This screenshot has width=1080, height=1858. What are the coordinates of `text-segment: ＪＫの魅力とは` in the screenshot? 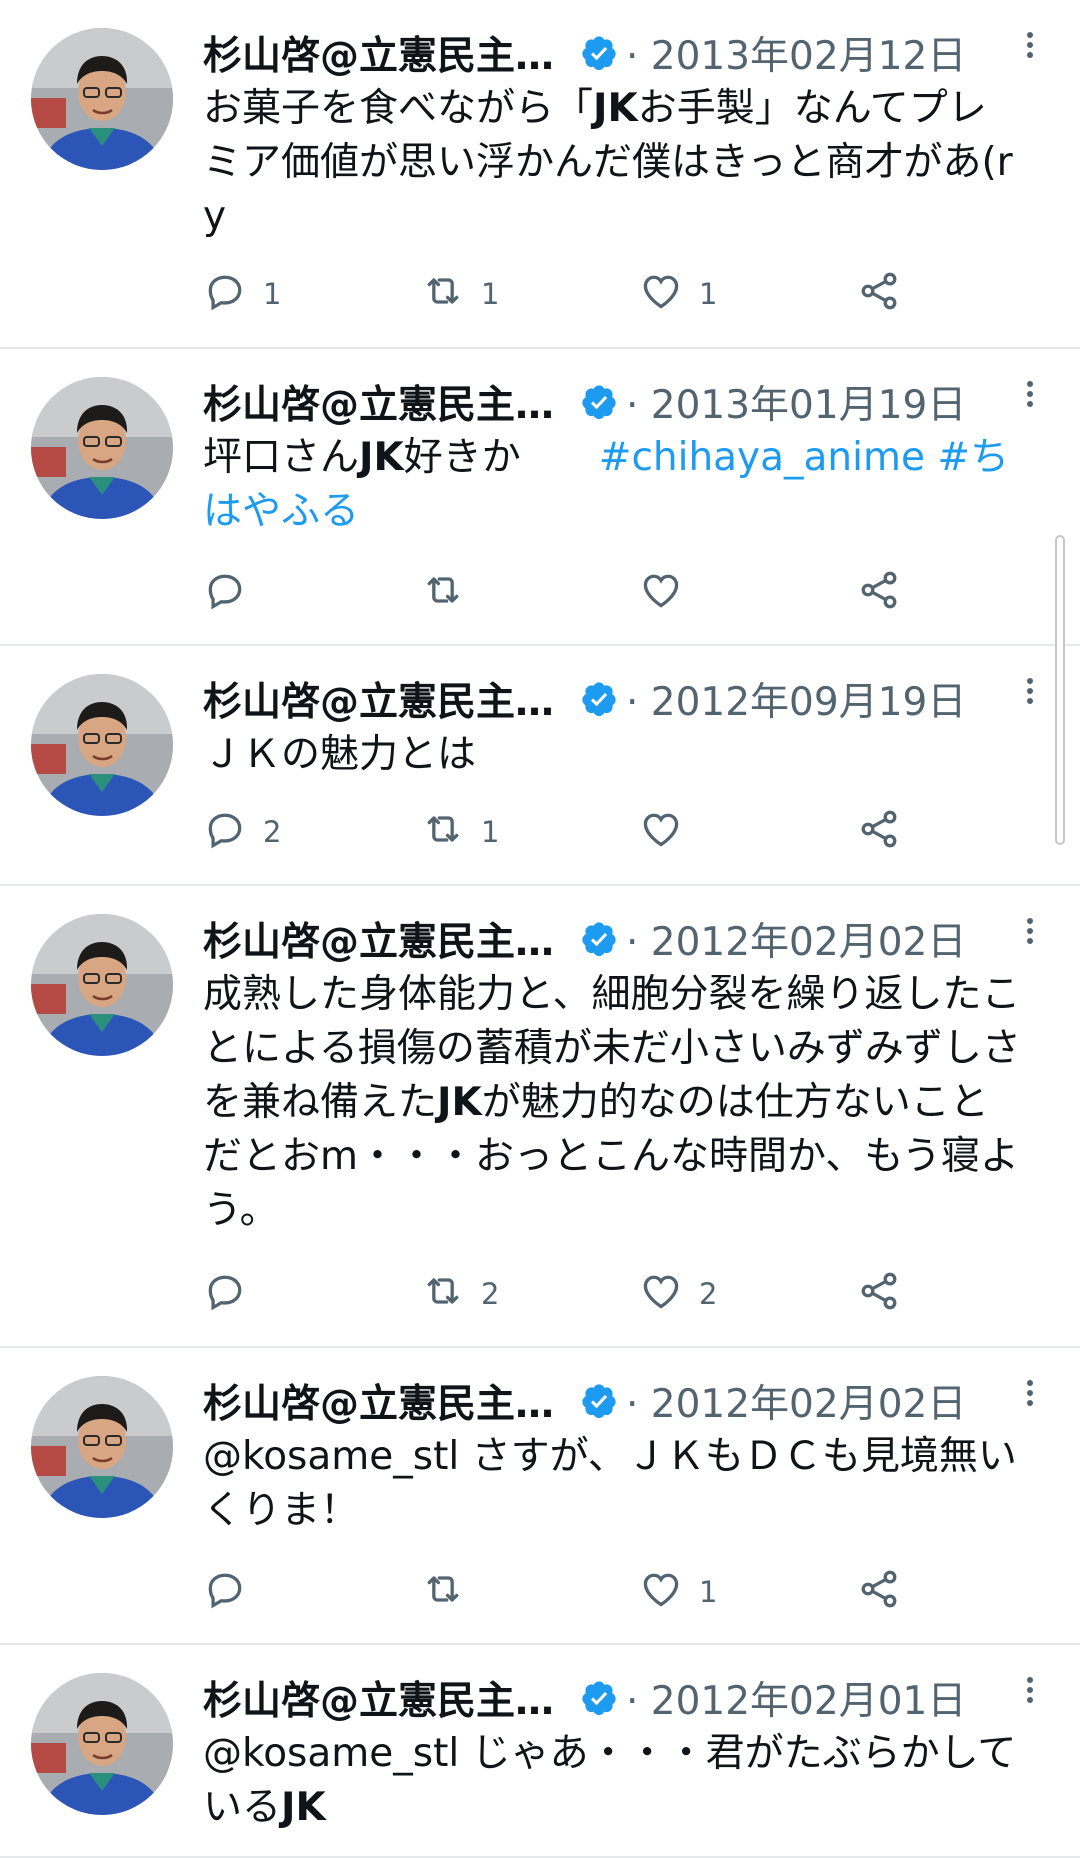 It's located at (340, 754).